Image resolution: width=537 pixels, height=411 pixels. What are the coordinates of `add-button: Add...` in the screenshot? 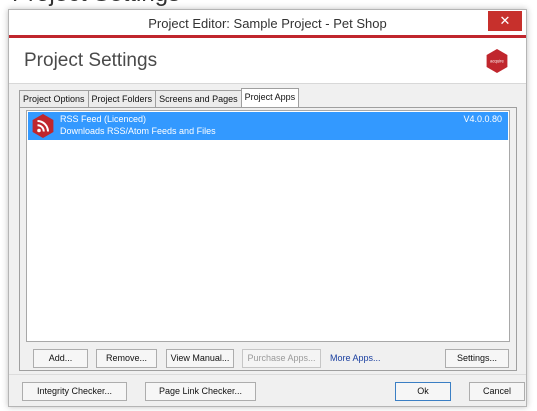 It's located at (60, 358).